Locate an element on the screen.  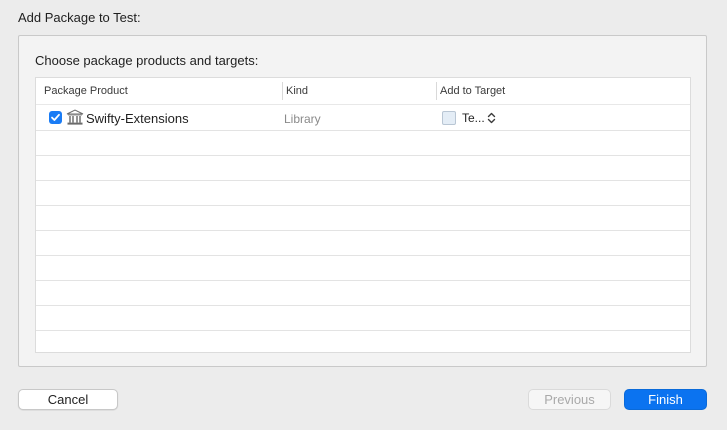
panel-heading: Choose package products and targets: is located at coordinates (147, 60).